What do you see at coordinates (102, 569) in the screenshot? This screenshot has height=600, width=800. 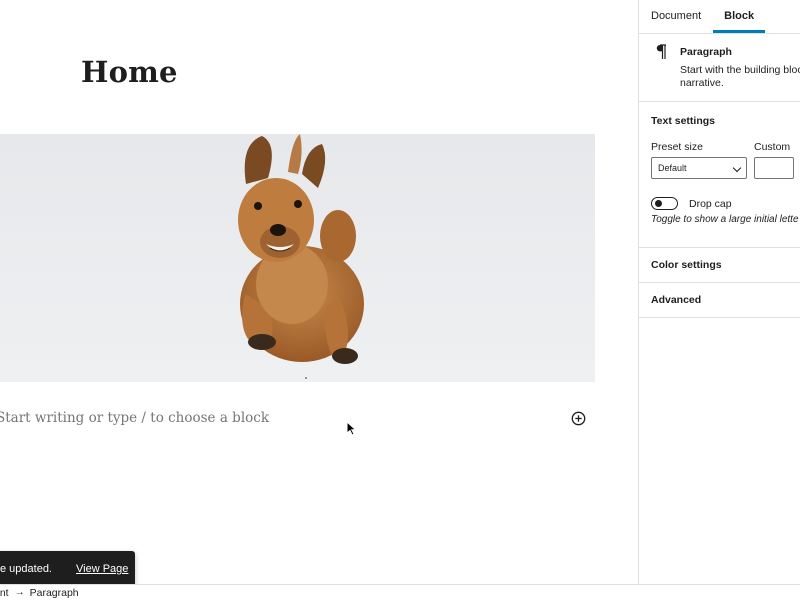 I see `view-page-link: View Page` at bounding box center [102, 569].